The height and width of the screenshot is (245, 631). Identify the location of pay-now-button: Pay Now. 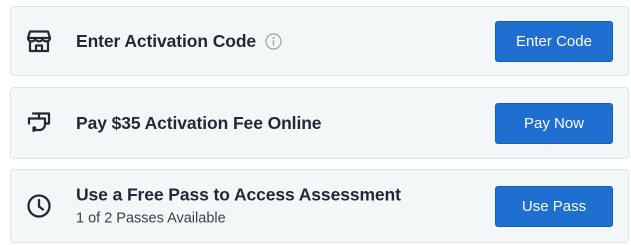
(554, 123).